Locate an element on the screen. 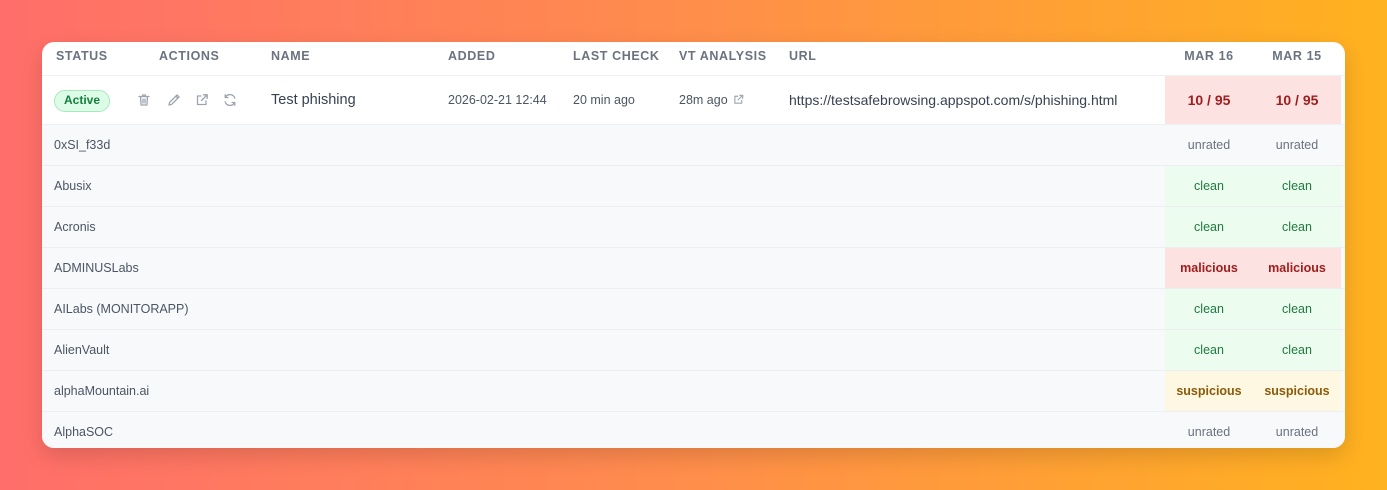 The width and height of the screenshot is (1387, 490). column-header-actions: ACTIONS is located at coordinates (189, 56).